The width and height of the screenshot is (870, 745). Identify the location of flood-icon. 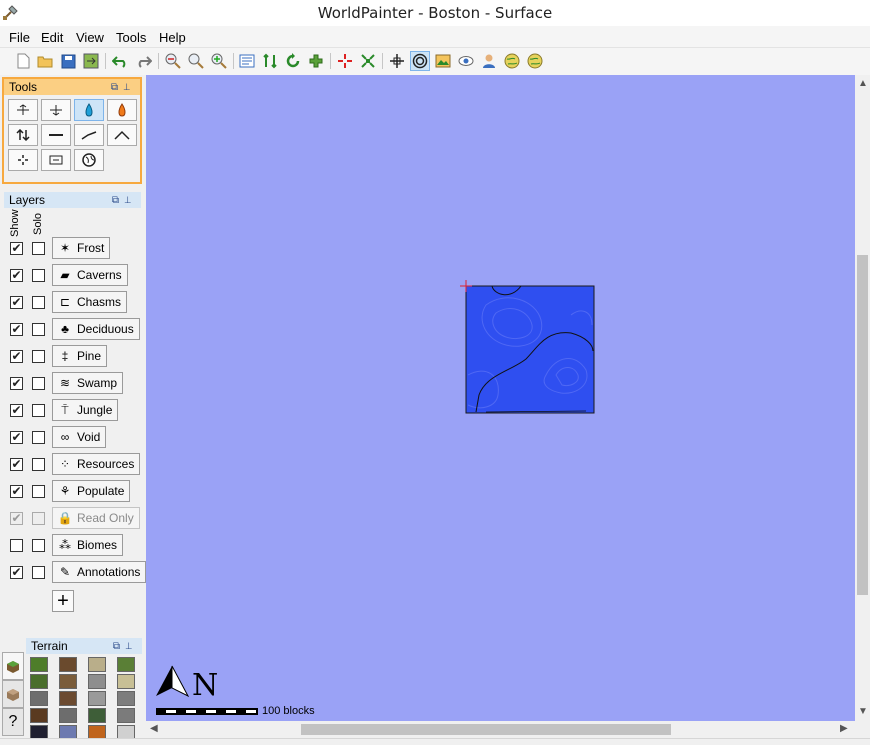
(89, 110).